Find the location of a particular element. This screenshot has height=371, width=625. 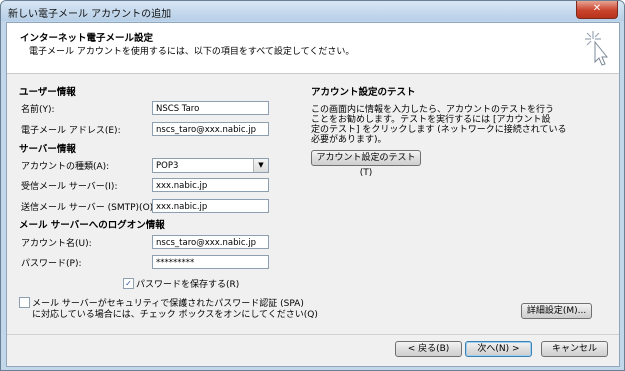

account-type-value: POP3 is located at coordinates (167, 166).